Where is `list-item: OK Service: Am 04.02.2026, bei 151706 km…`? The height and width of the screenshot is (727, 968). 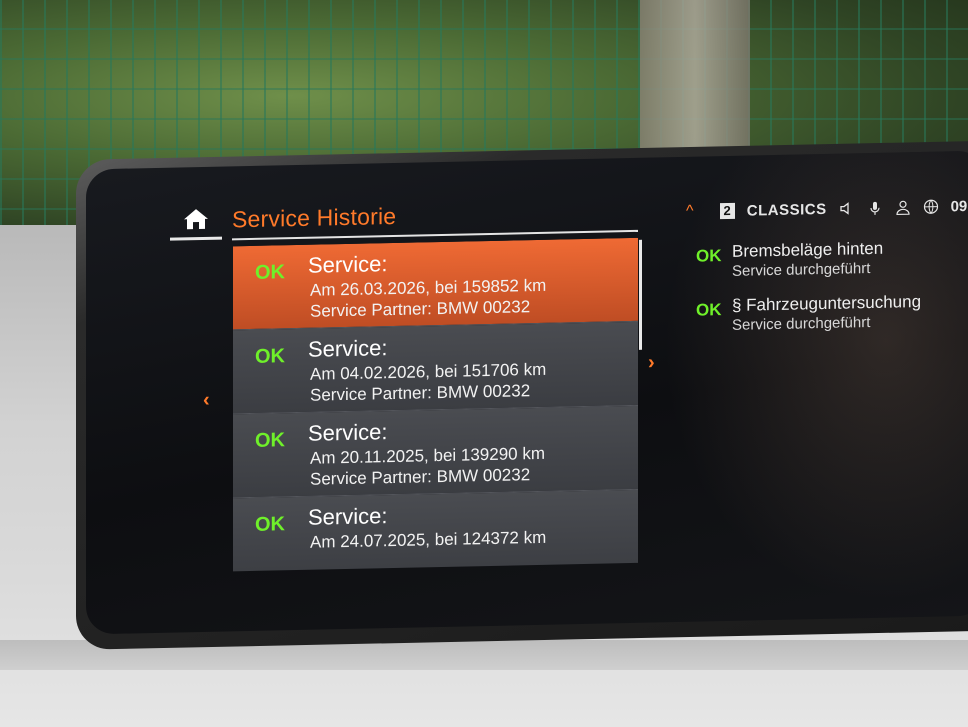 list-item: OK Service: Am 04.02.2026, bei 151706 km… is located at coordinates (435, 368).